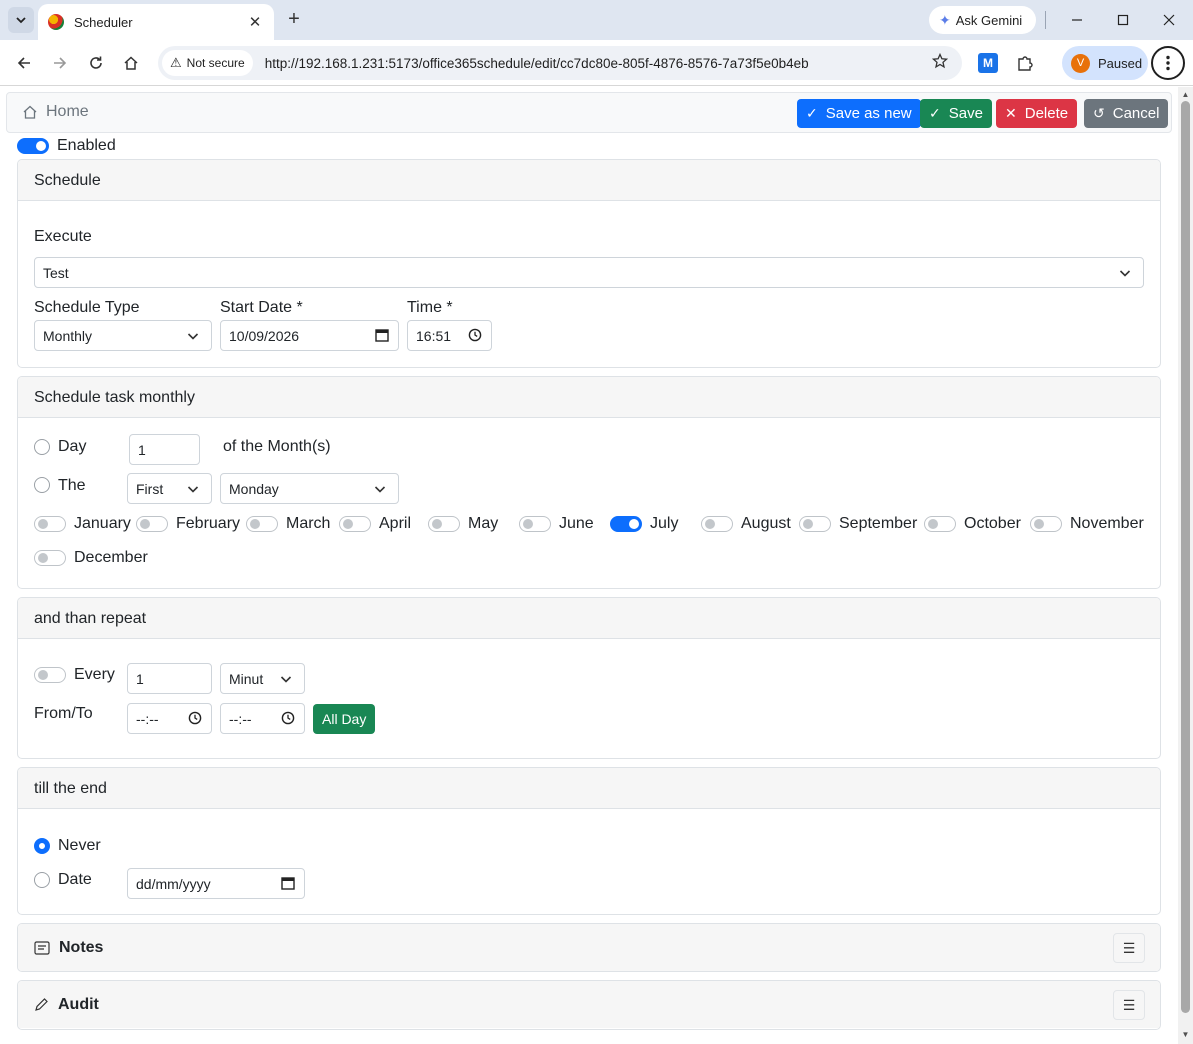 The image size is (1193, 1044). Describe the element at coordinates (430, 307) in the screenshot. I see `time-label: Time *` at that location.